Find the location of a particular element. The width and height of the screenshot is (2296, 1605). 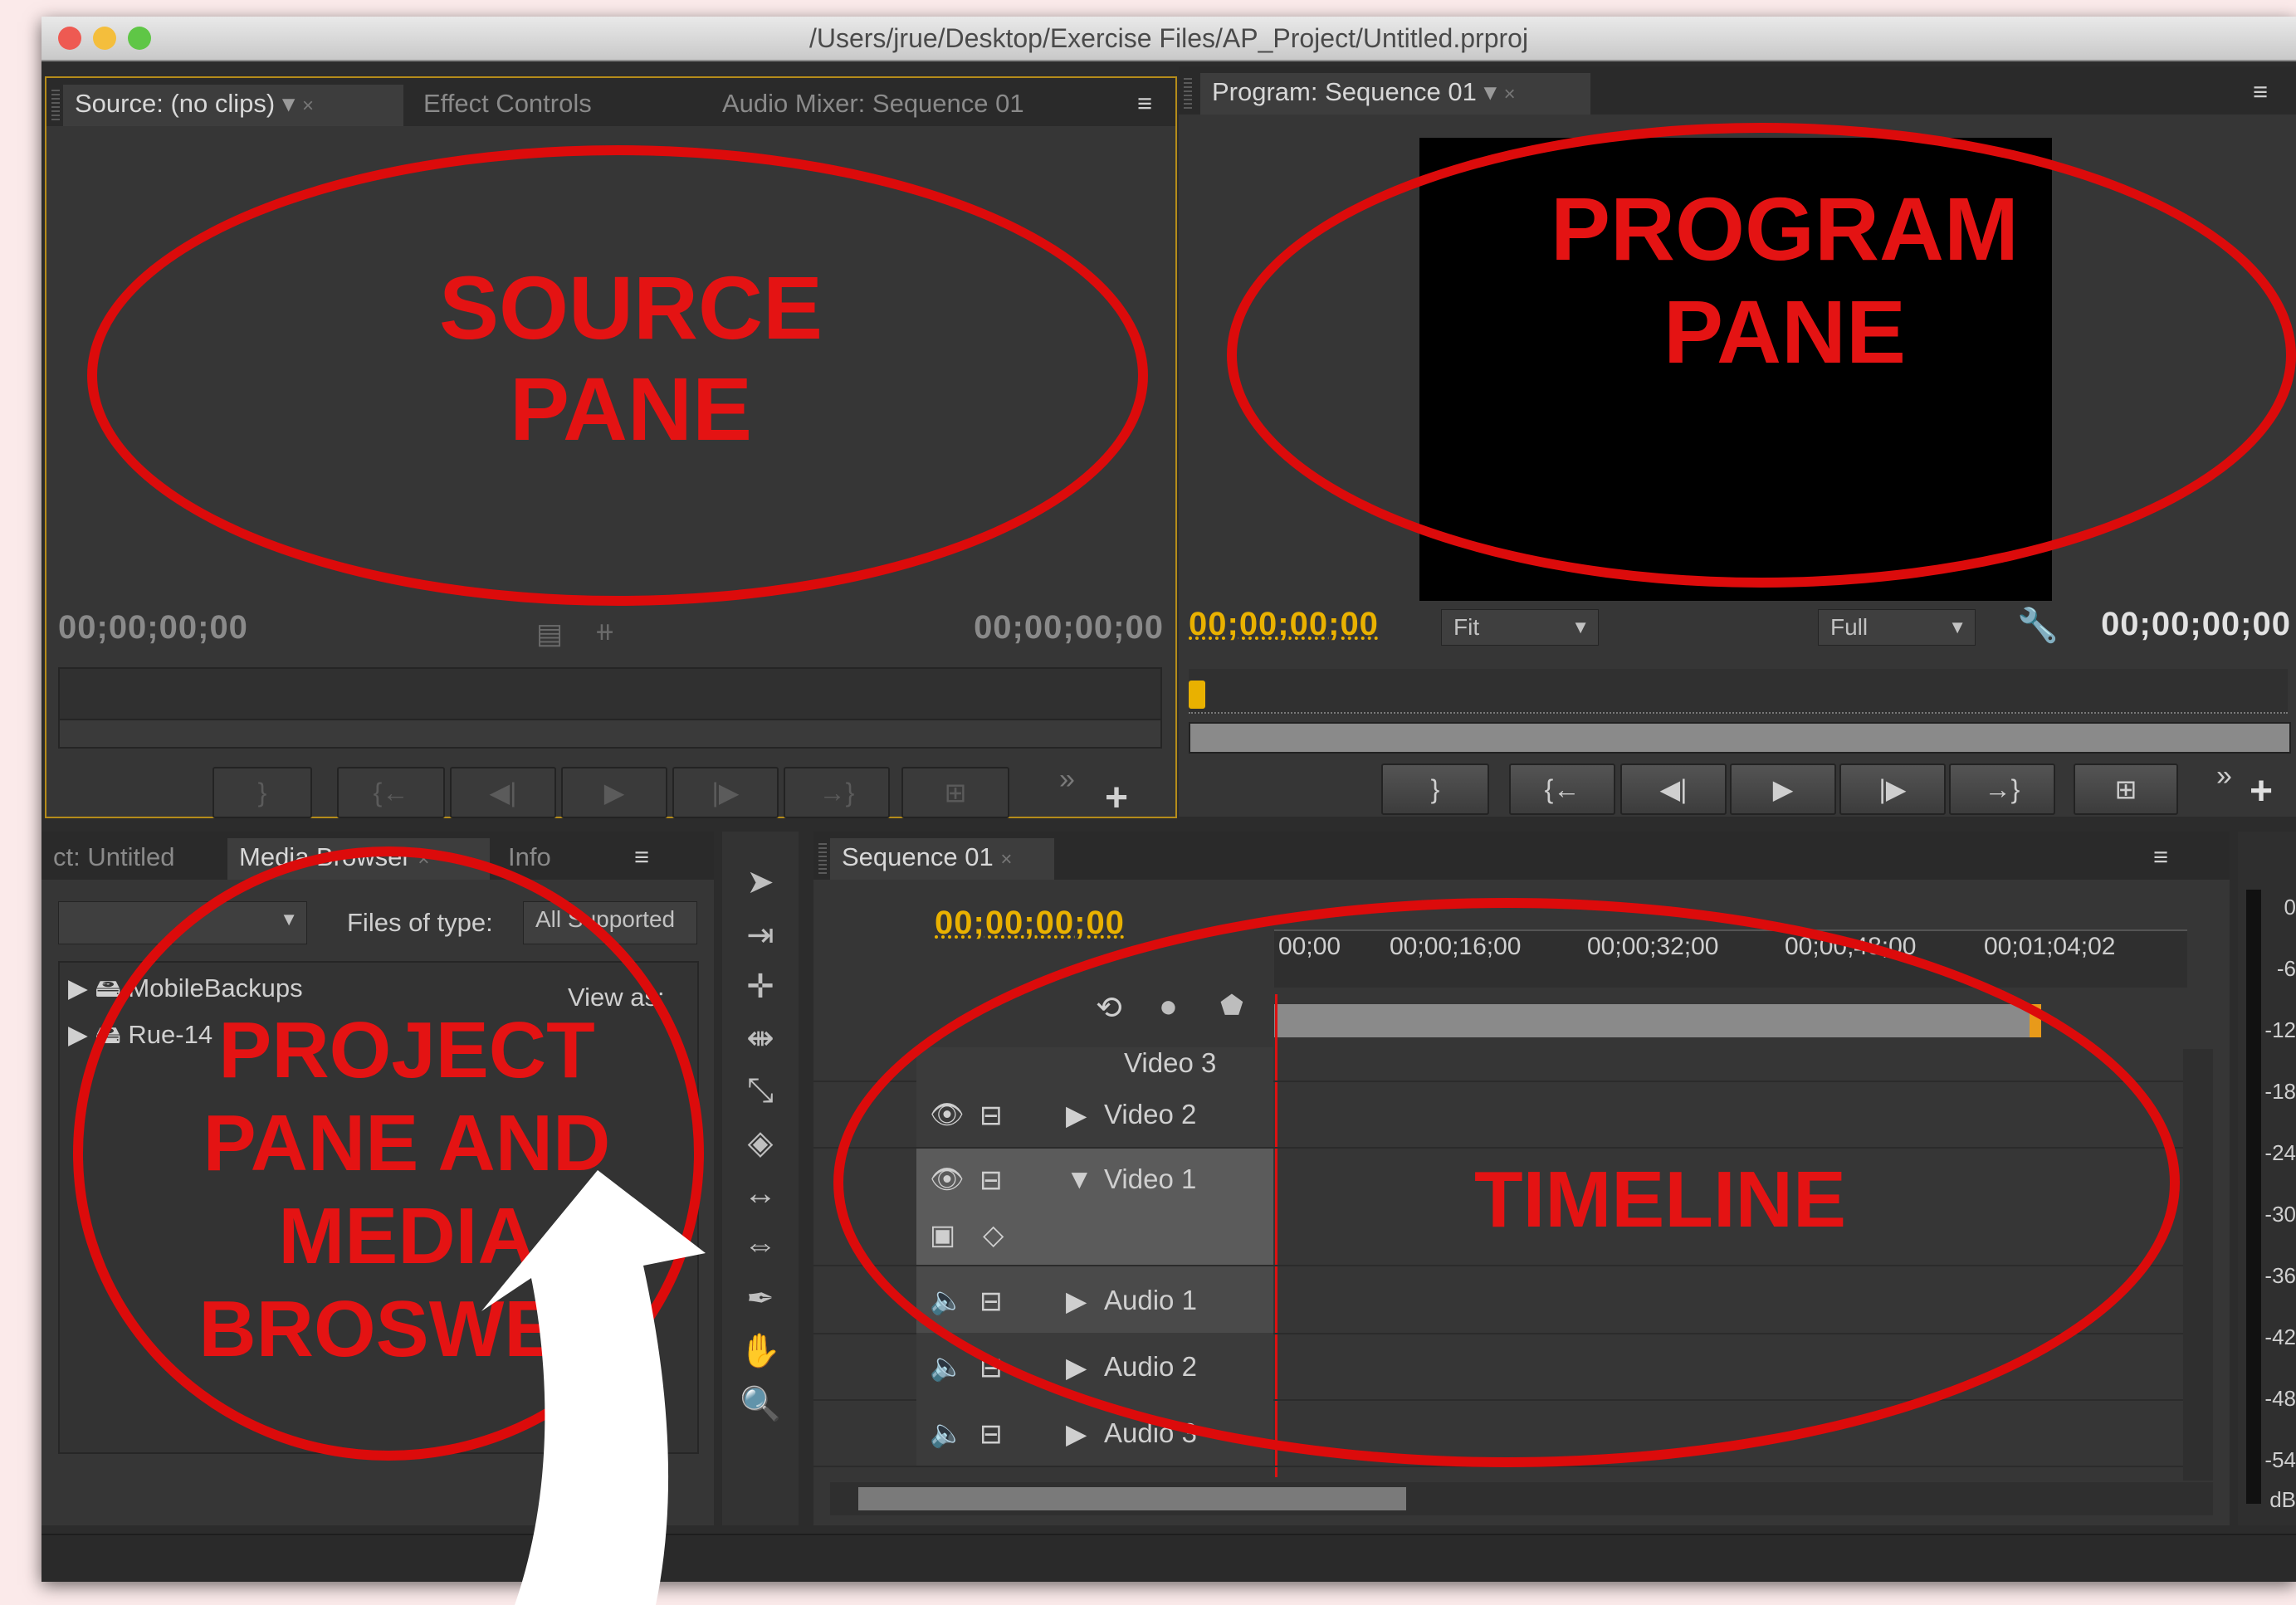

tab-info-label: Info is located at coordinates (529, 857).